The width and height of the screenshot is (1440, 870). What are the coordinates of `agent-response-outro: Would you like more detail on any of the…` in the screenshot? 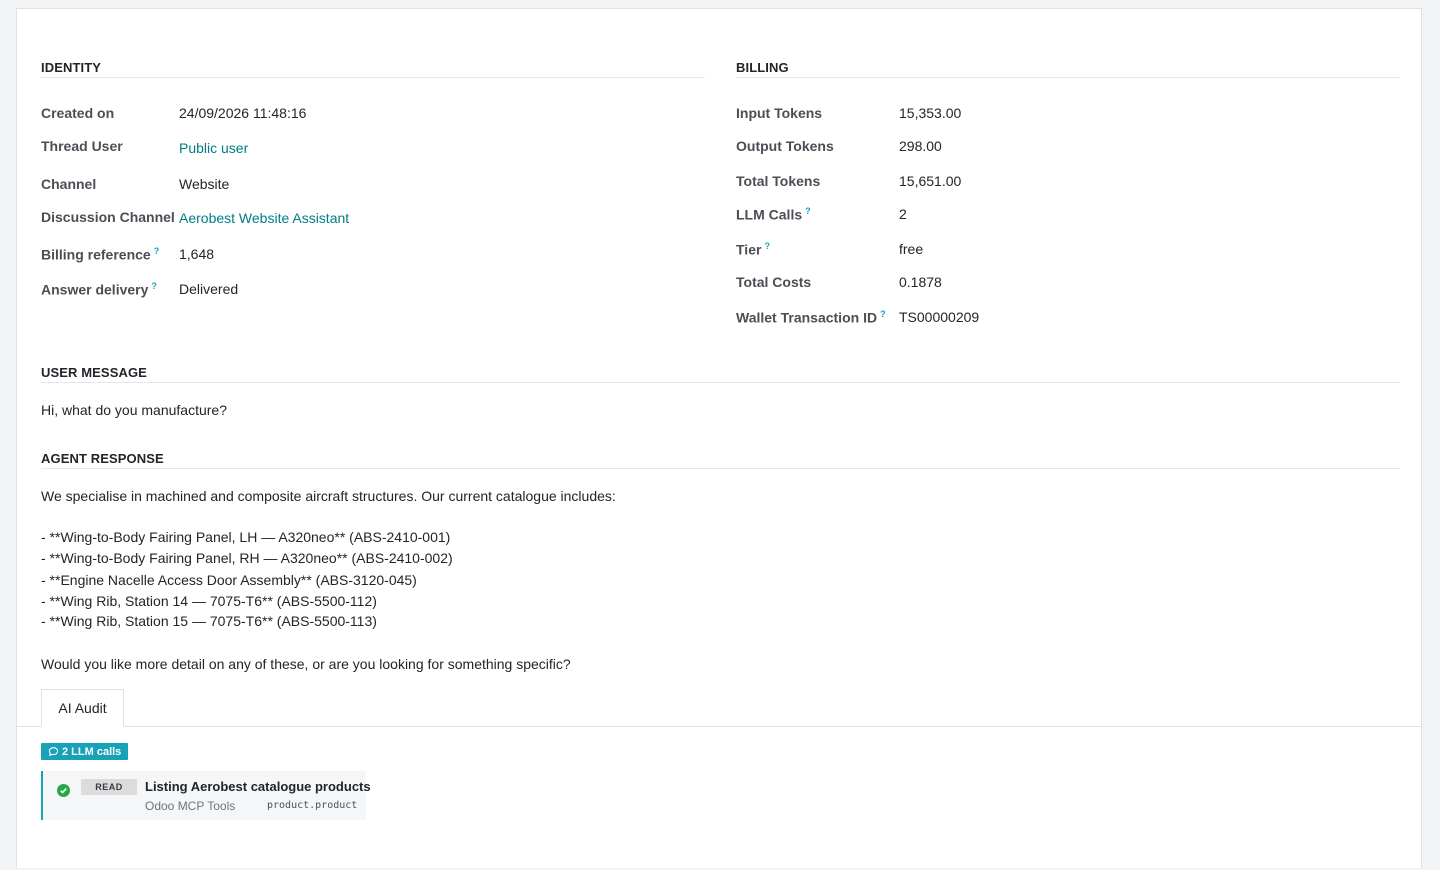 It's located at (306, 664).